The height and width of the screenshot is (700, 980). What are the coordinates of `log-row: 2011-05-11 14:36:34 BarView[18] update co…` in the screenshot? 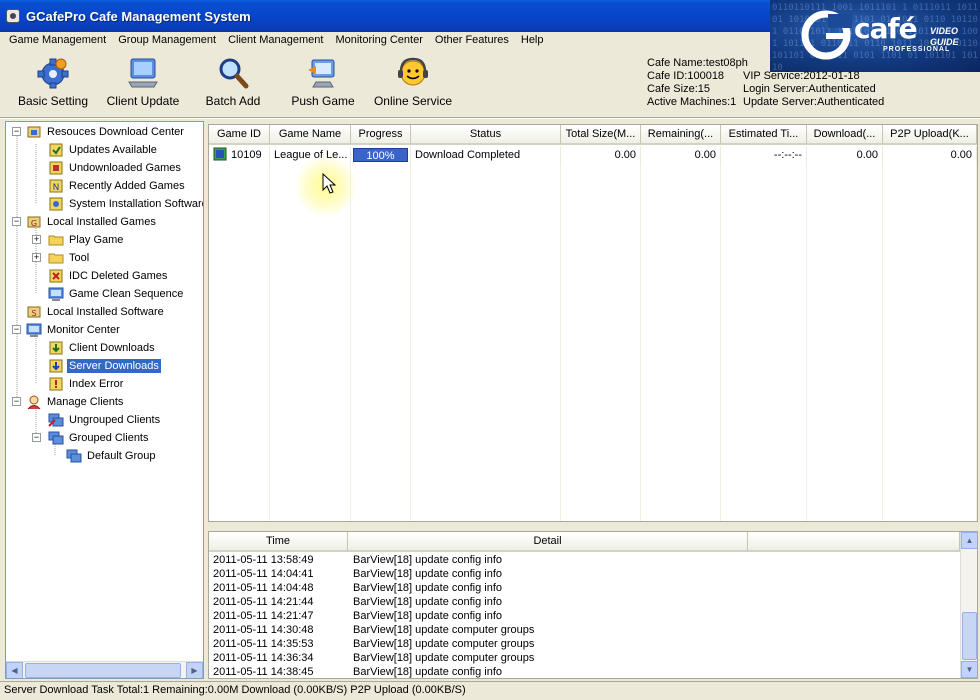 It's located at (479, 658).